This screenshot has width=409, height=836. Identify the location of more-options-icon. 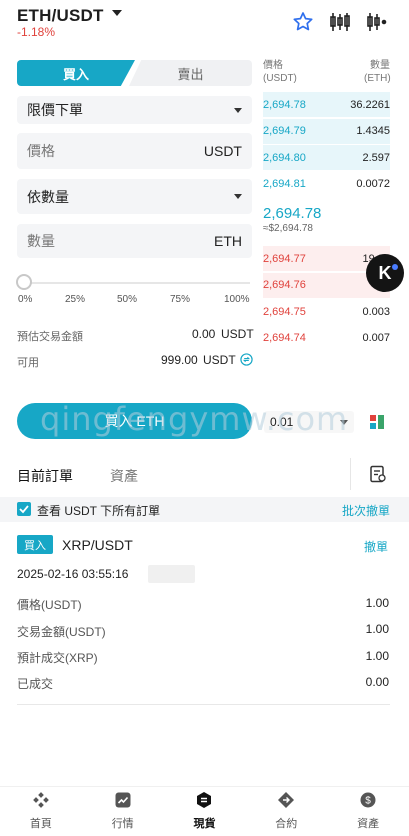
(376, 22).